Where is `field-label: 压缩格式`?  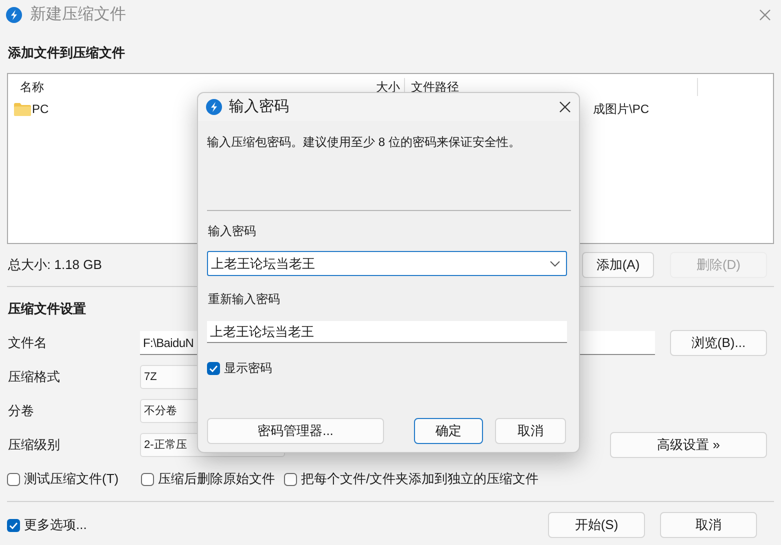
field-label: 压缩格式 is located at coordinates (34, 377).